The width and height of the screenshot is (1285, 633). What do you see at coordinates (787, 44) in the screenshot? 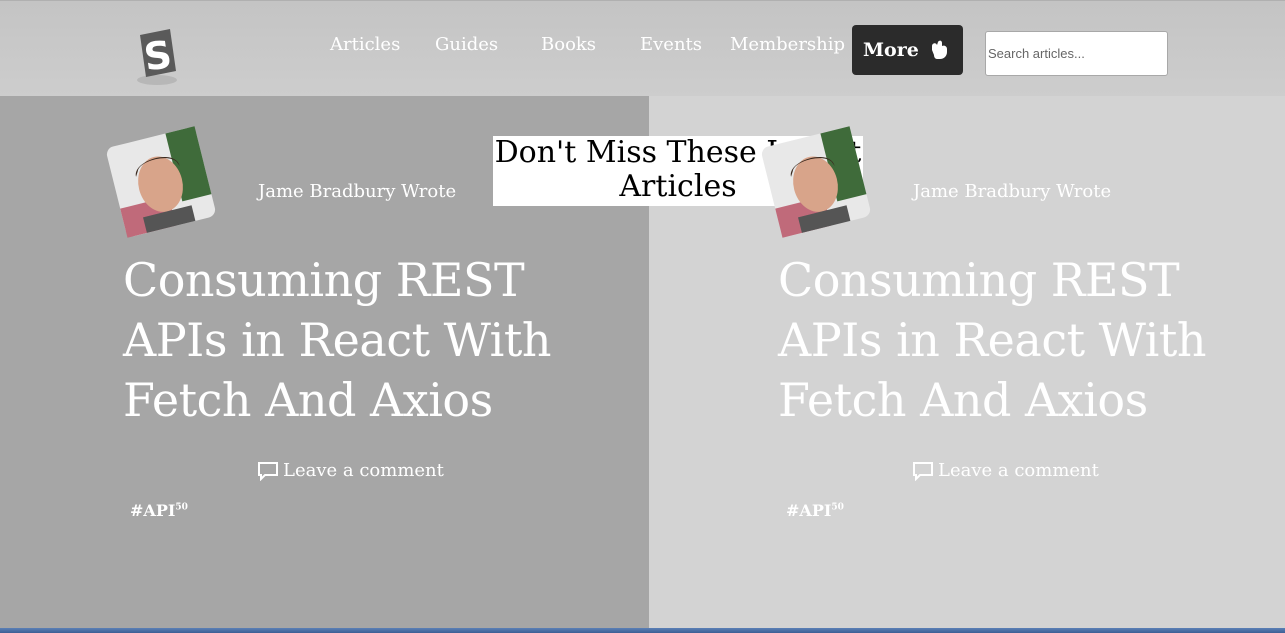
I see `nav-membership: Membership` at bounding box center [787, 44].